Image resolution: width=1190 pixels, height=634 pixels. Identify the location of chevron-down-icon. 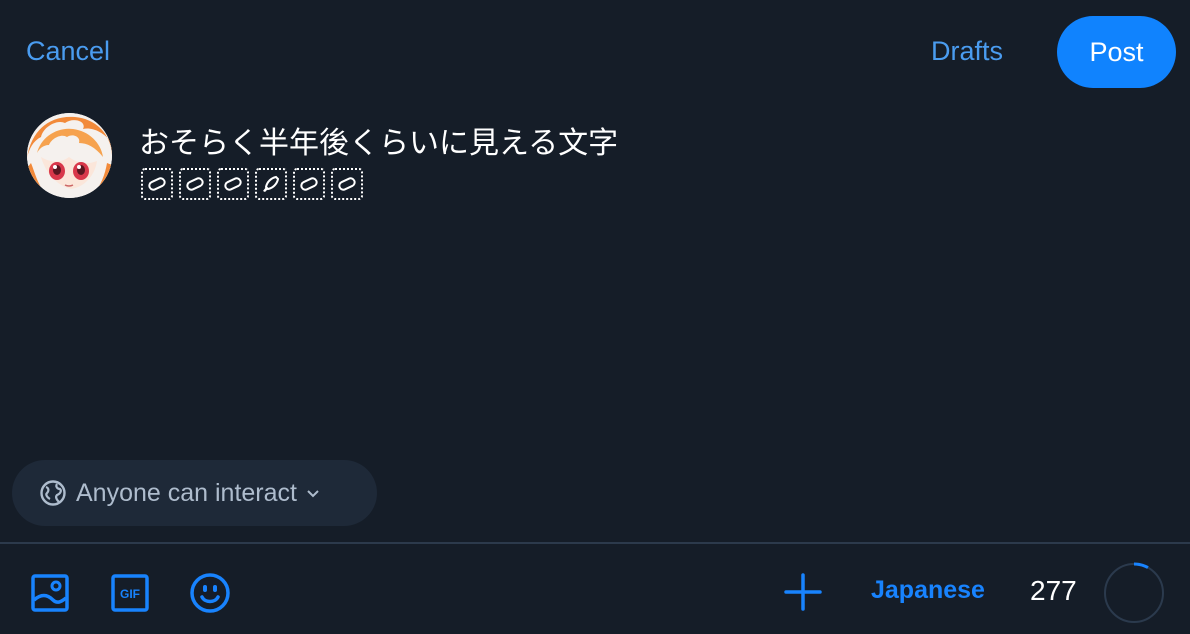
(313, 494).